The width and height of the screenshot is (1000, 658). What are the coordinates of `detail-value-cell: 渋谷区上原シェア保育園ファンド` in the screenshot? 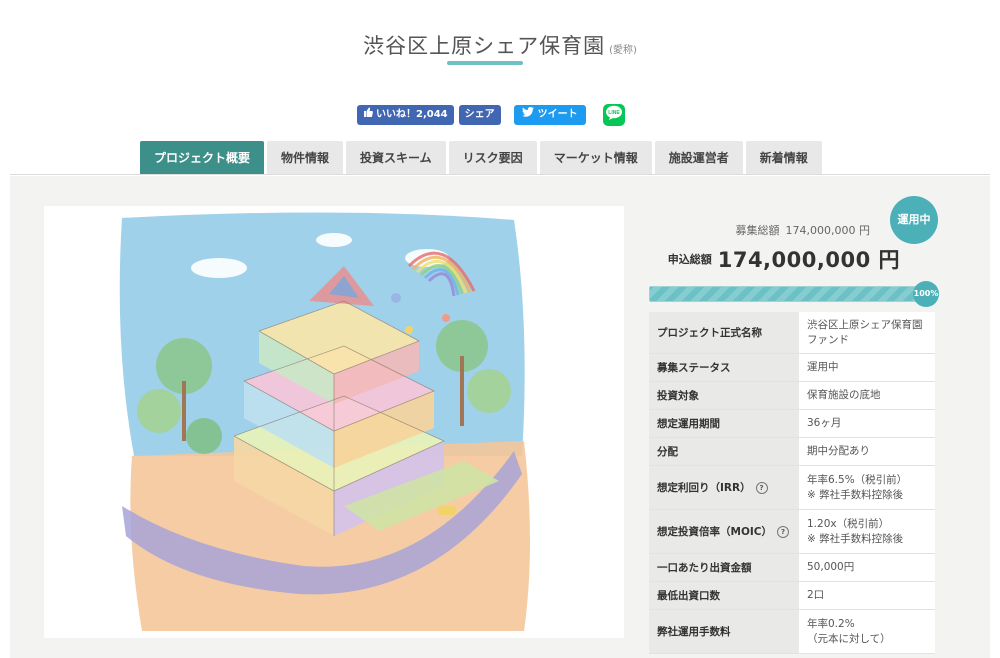 It's located at (867, 333).